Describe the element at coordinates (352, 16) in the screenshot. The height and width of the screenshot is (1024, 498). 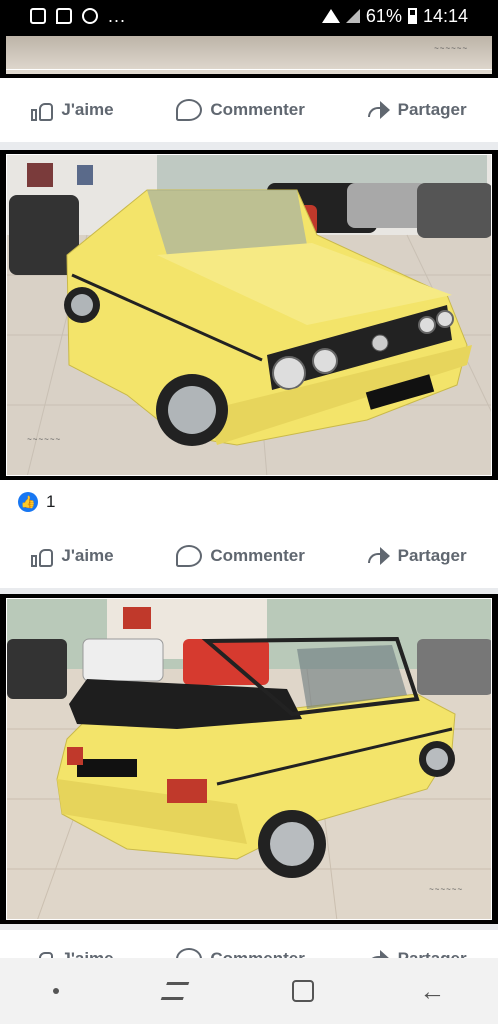
I see `signal-icon` at that location.